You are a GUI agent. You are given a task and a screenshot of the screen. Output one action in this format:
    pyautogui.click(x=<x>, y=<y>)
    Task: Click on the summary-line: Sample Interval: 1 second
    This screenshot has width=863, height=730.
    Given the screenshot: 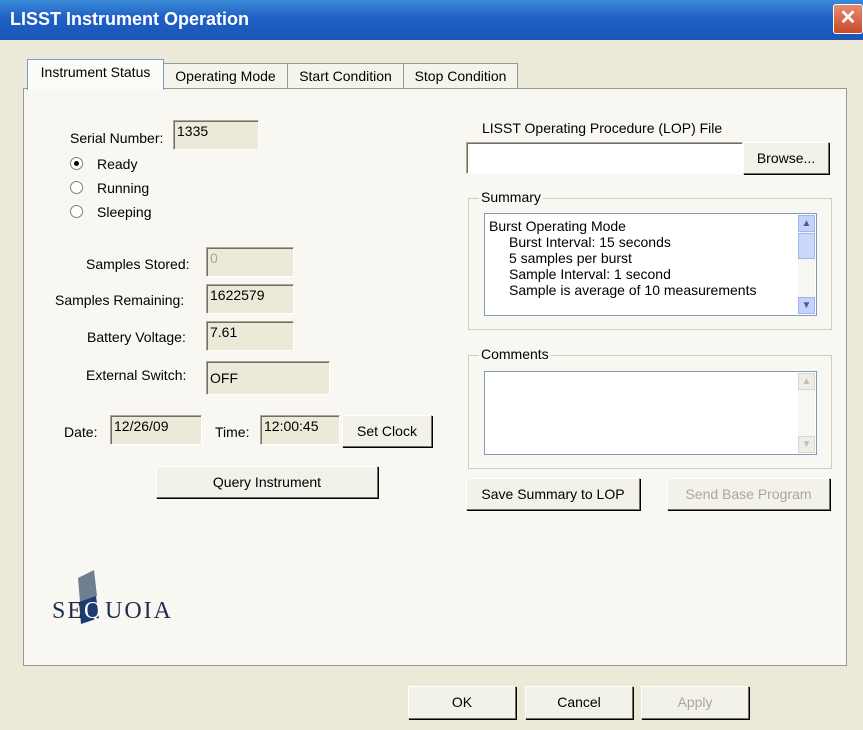 What is the action you would take?
    pyautogui.click(x=590, y=274)
    